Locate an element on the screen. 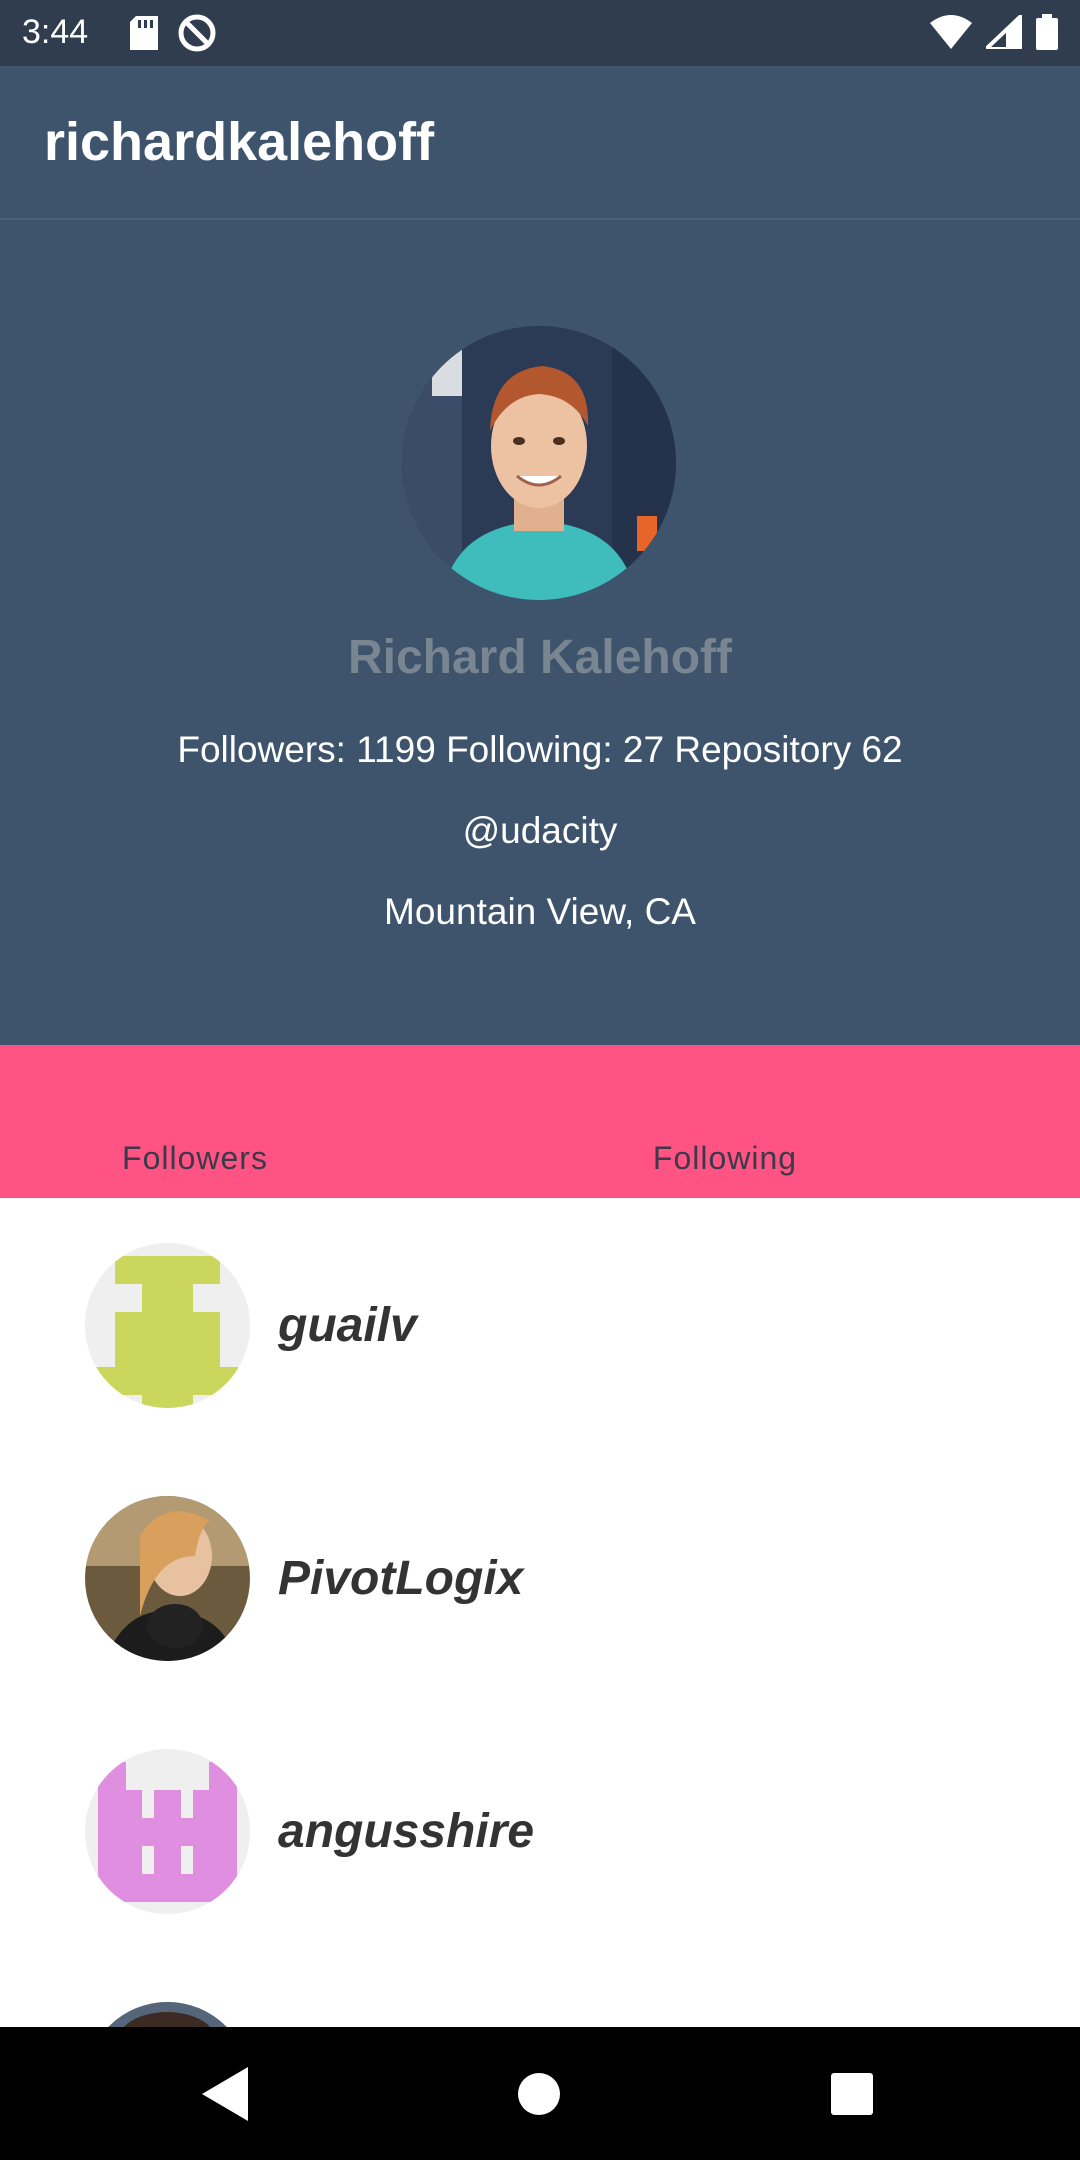 Image resolution: width=1080 pixels, height=2160 pixels. status-time: 3:44 is located at coordinates (55, 32).